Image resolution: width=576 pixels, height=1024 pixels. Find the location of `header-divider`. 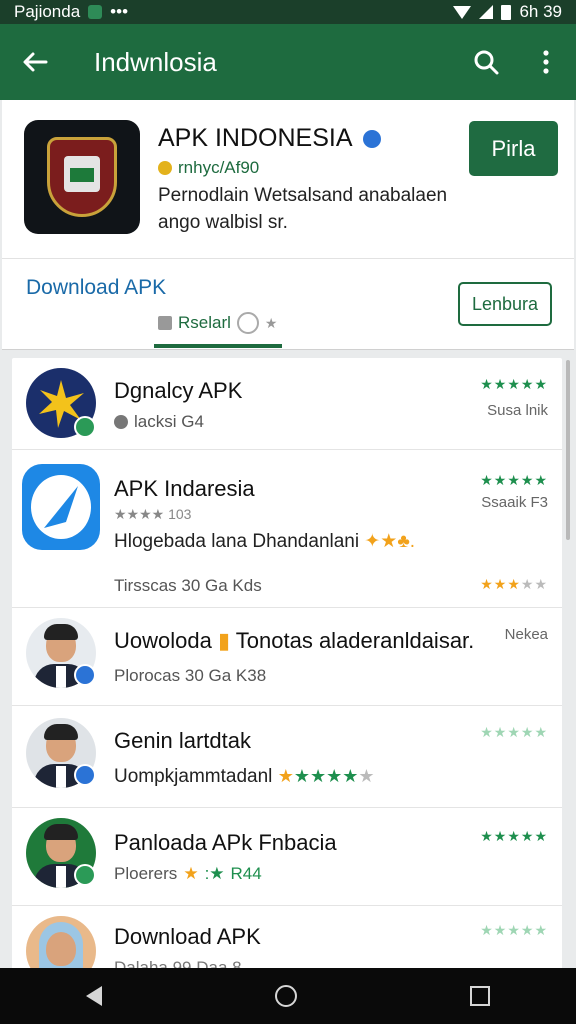

header-divider is located at coordinates (288, 258).